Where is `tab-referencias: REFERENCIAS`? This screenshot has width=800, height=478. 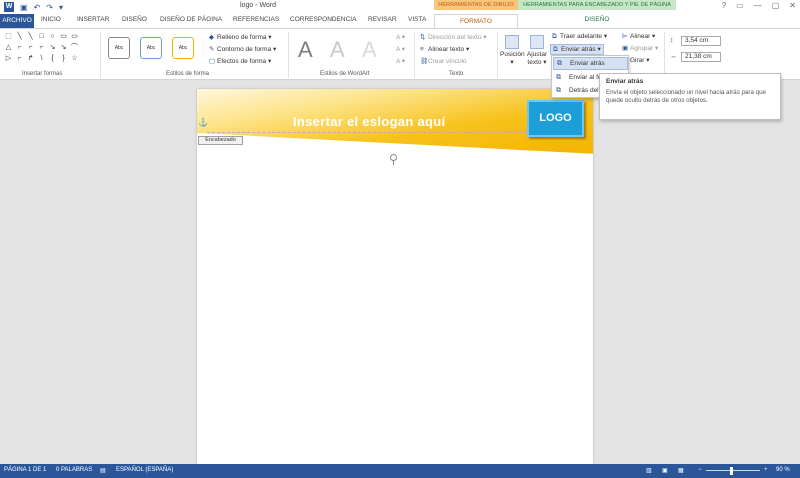
tab-referencias: REFERENCIAS is located at coordinates (256, 19).